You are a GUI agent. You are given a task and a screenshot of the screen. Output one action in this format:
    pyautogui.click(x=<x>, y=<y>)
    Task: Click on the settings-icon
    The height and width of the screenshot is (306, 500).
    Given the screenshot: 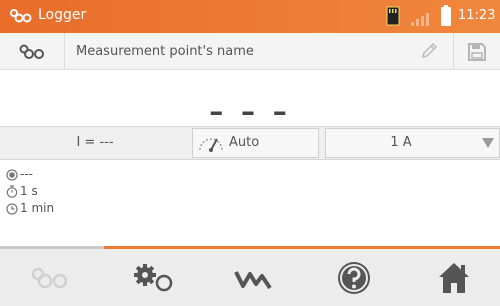 What is the action you would take?
    pyautogui.click(x=153, y=277)
    